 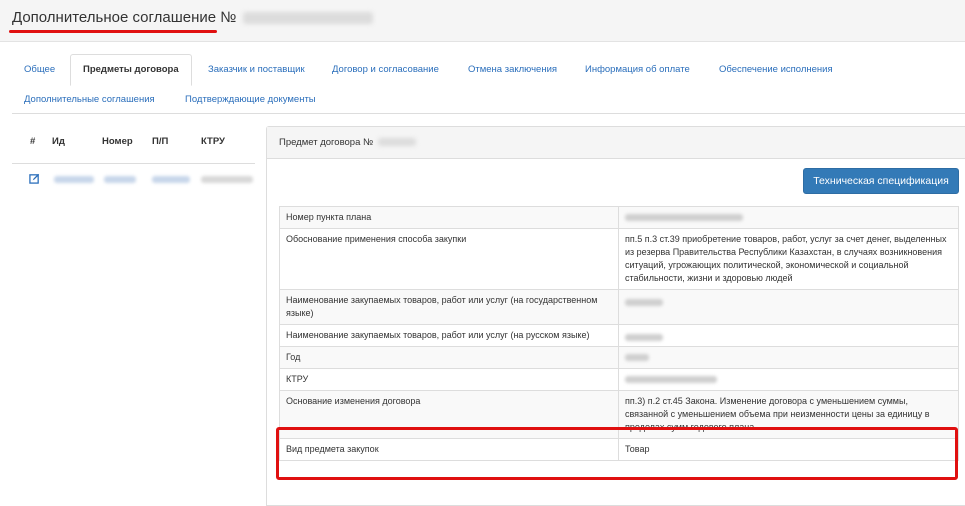 I want to click on page-header: Дополнительное соглашение №, so click(x=482, y=21).